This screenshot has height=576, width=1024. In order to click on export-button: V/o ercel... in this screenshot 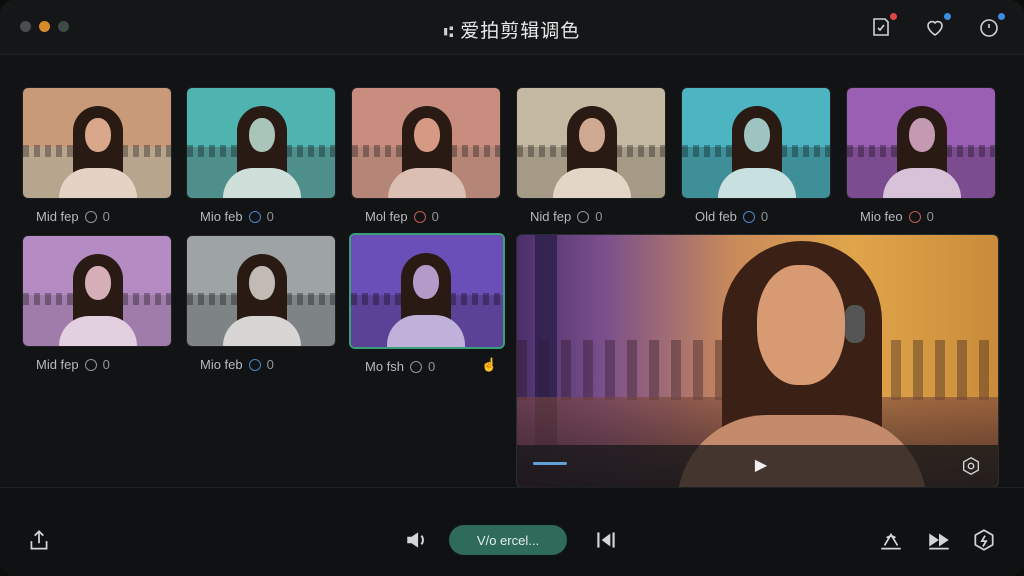, I will do `click(508, 540)`.